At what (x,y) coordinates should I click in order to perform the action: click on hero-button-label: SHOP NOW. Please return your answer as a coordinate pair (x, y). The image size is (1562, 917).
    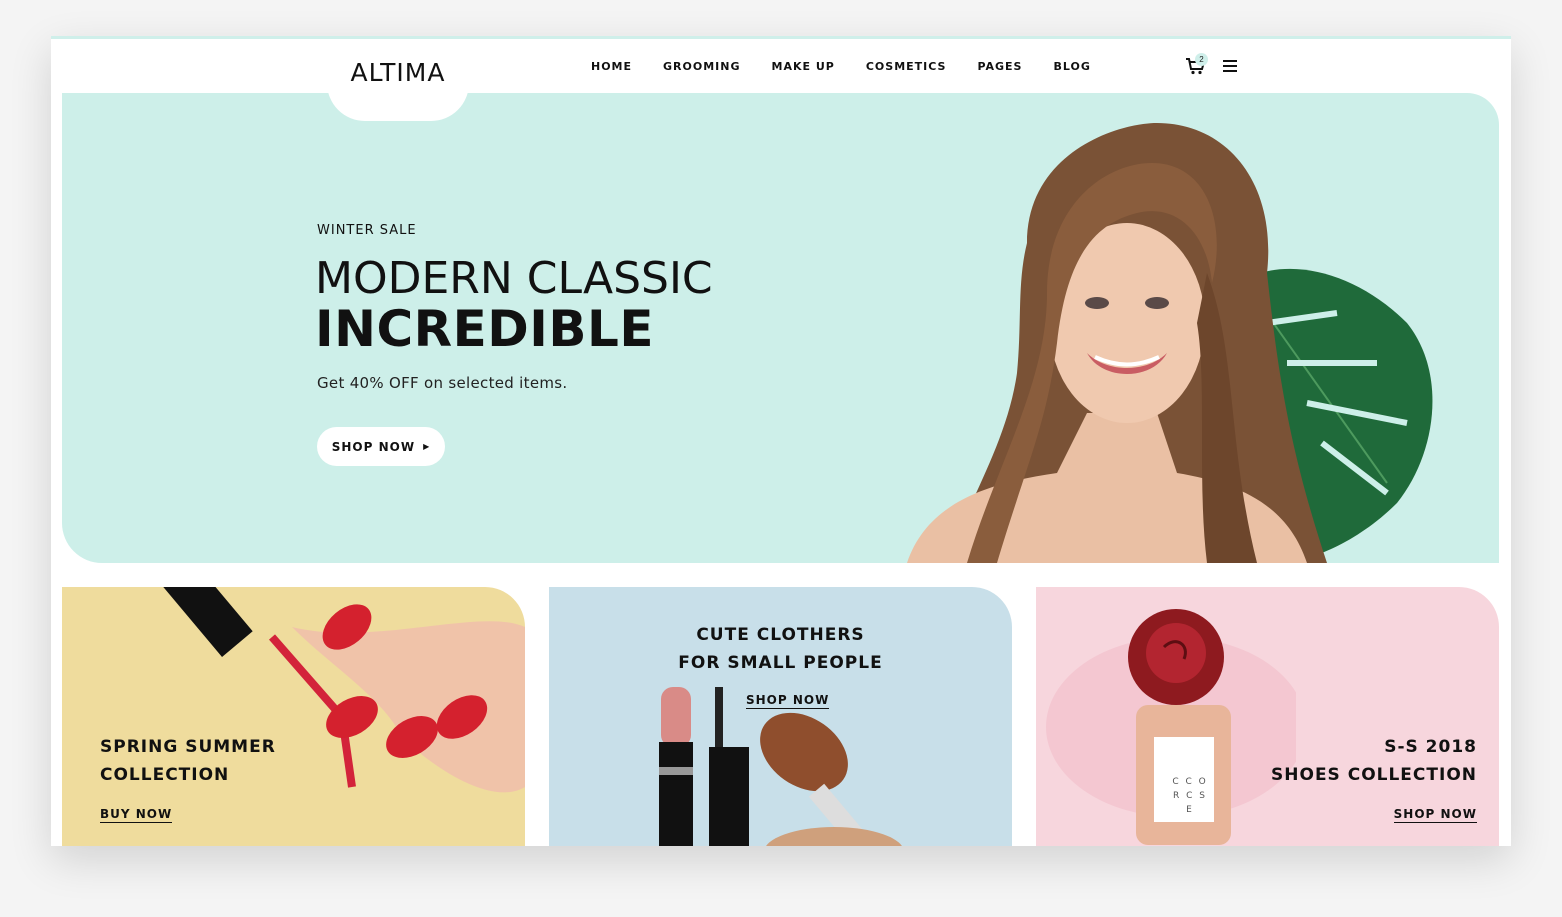
    Looking at the image, I should click on (373, 446).